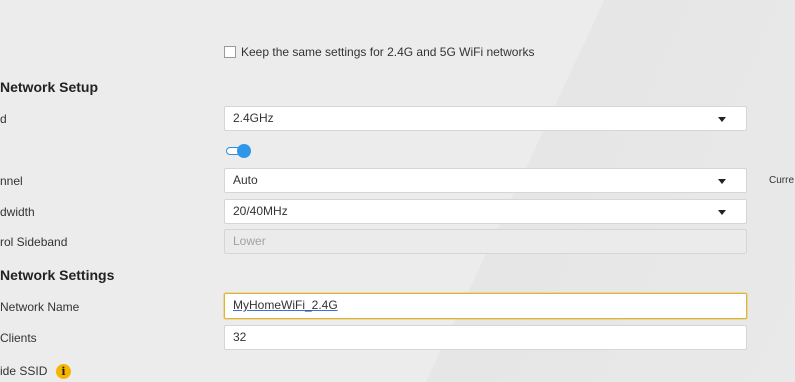  I want to click on hide-ssid-label: ide SSID, so click(24, 371).